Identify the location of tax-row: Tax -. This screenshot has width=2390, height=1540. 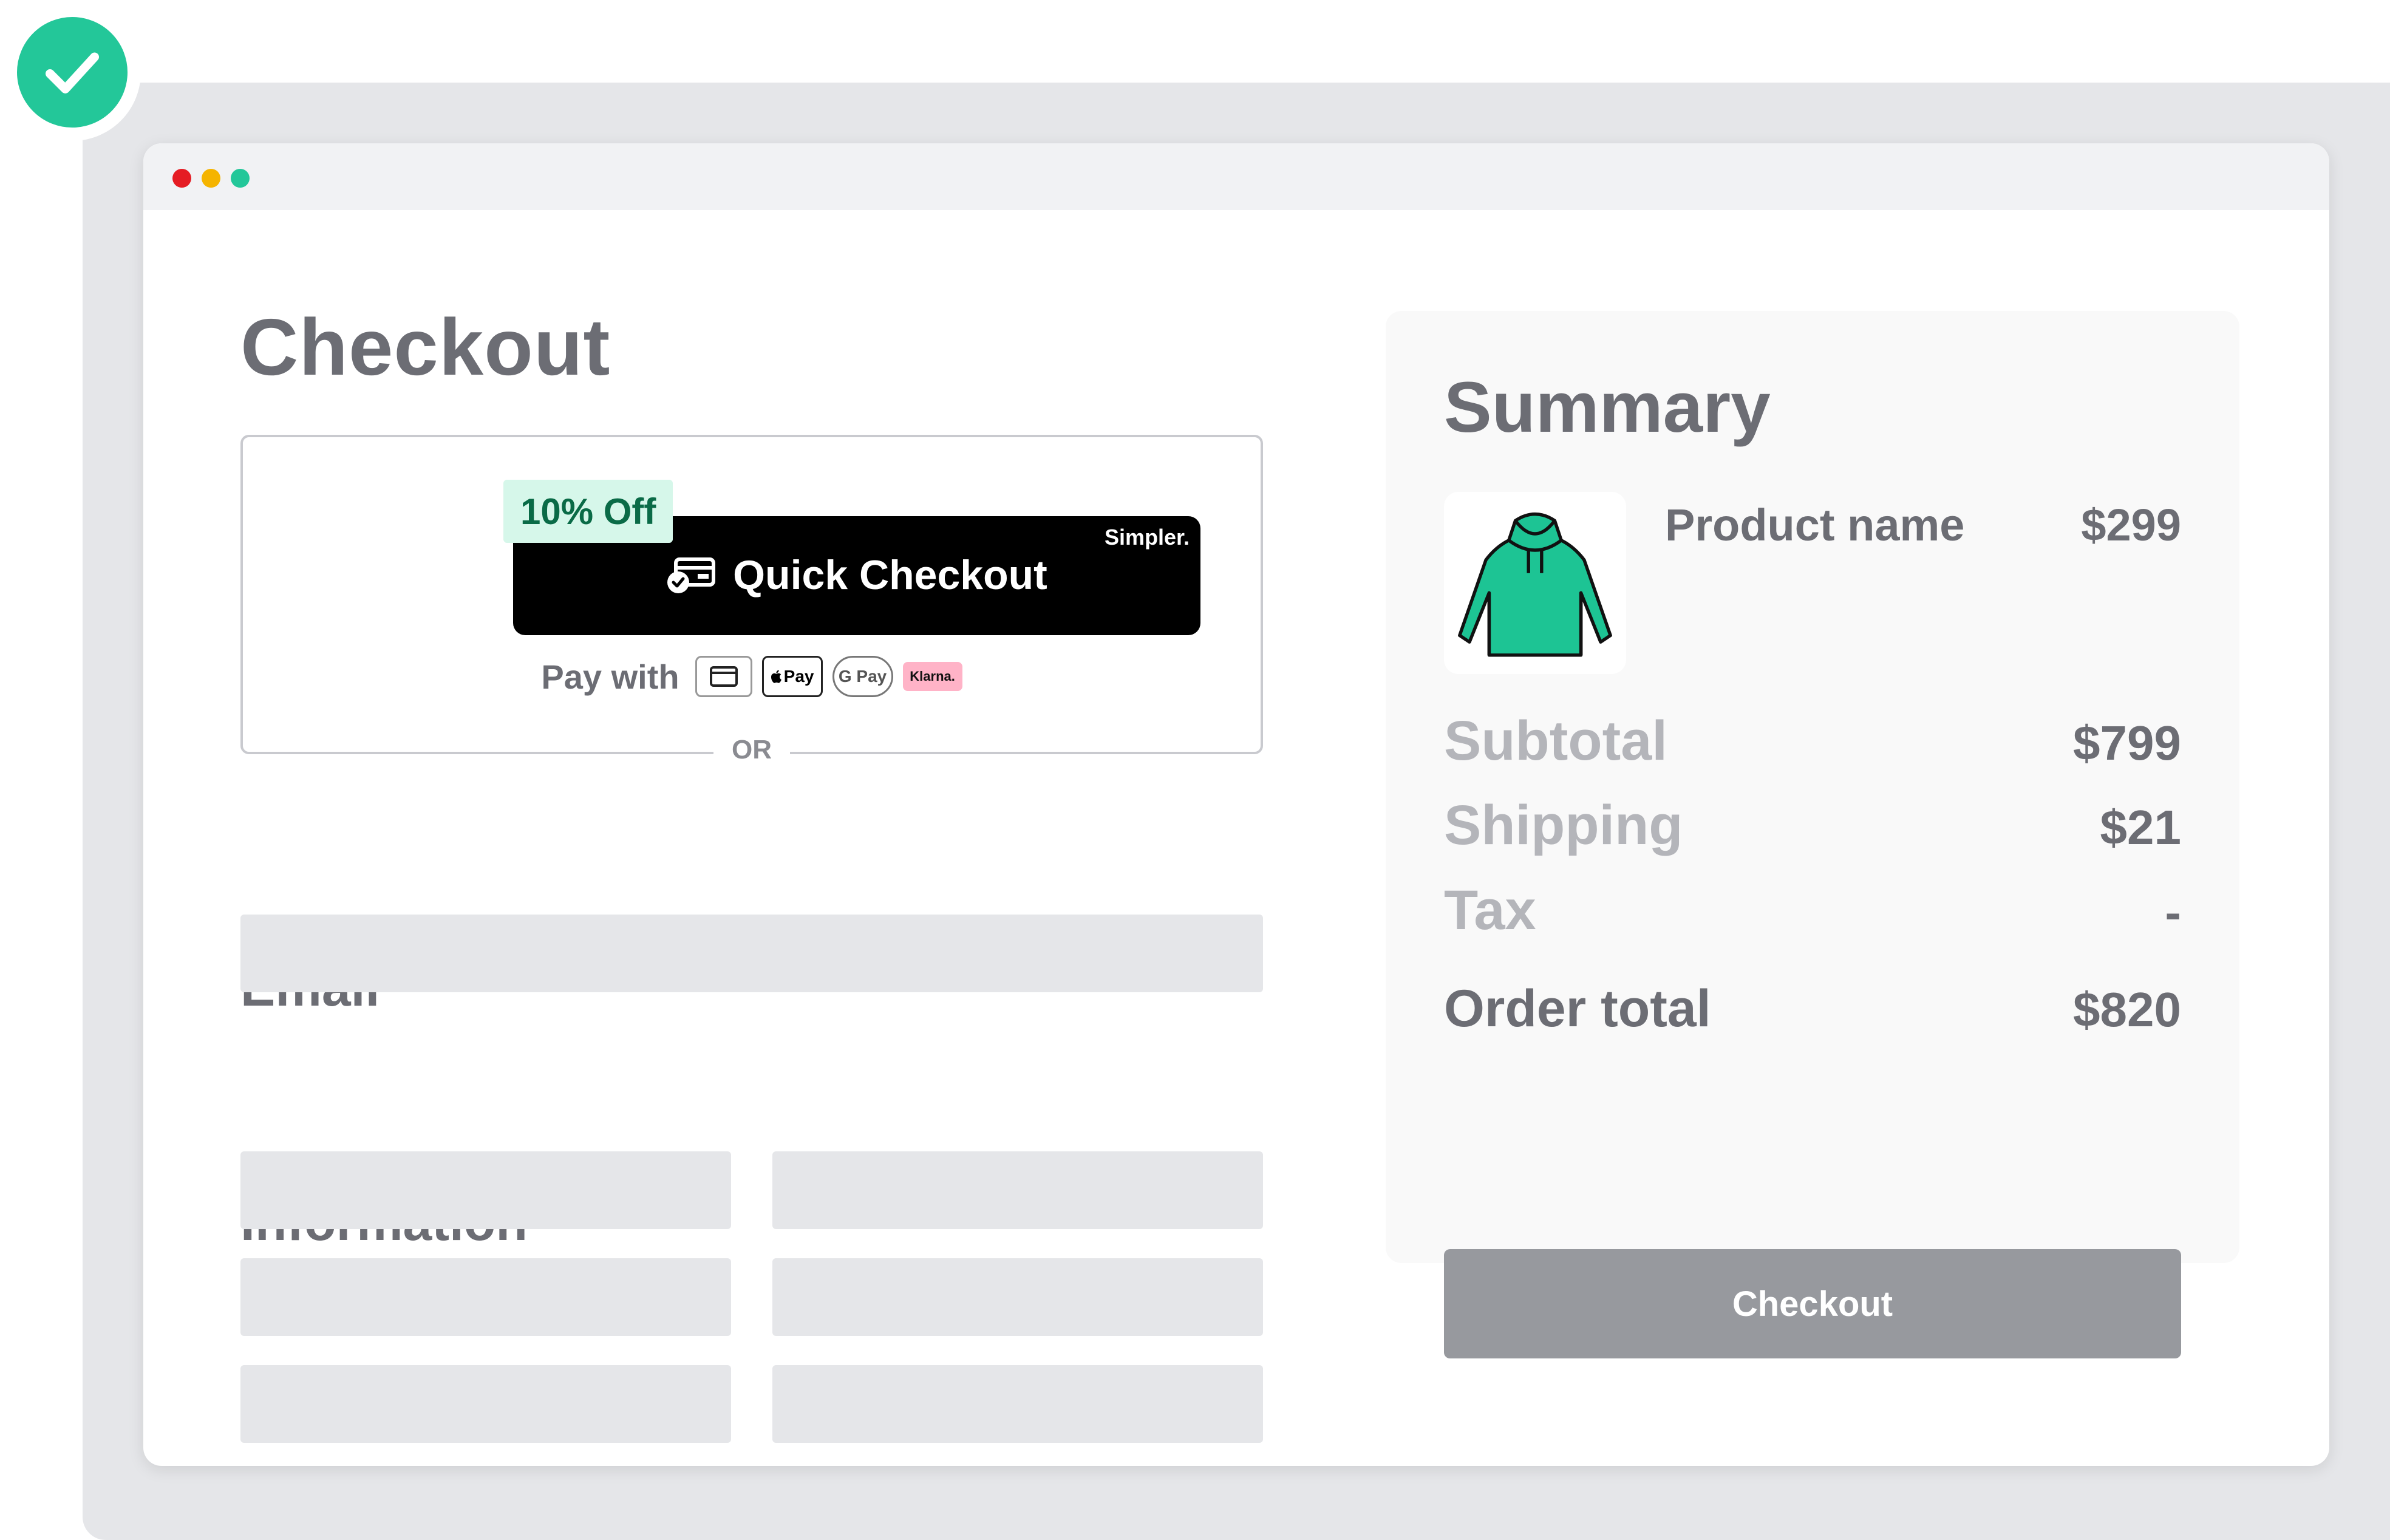
(1812, 911).